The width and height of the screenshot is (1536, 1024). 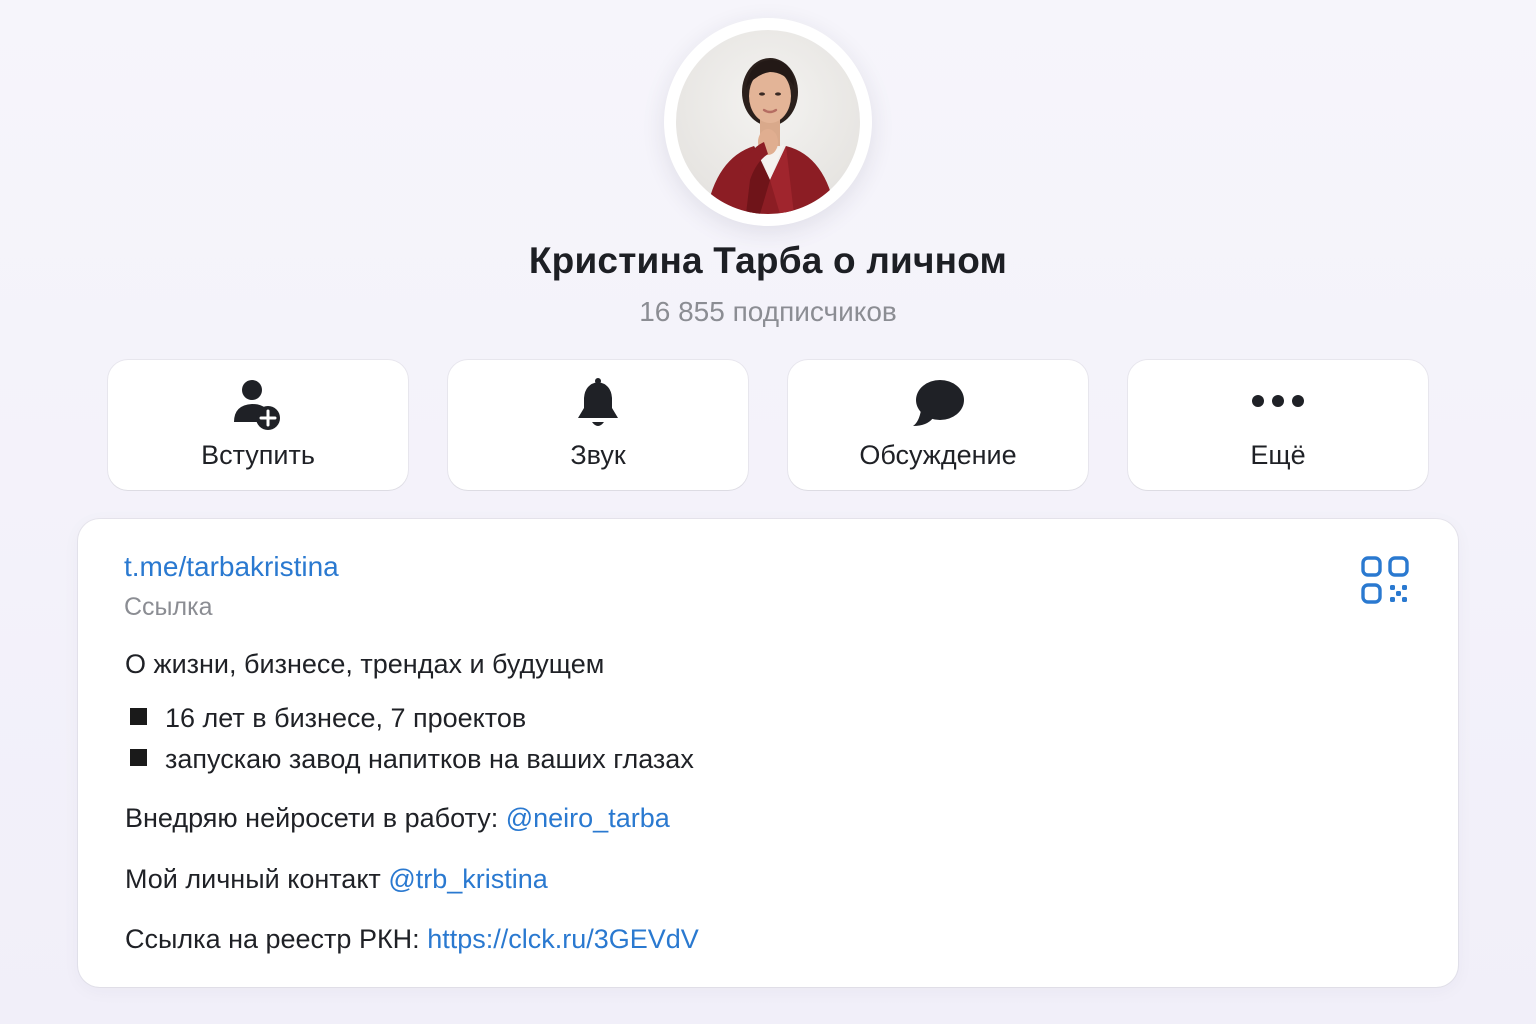 What do you see at coordinates (1278, 455) in the screenshot?
I see `more-button-label: Ещё` at bounding box center [1278, 455].